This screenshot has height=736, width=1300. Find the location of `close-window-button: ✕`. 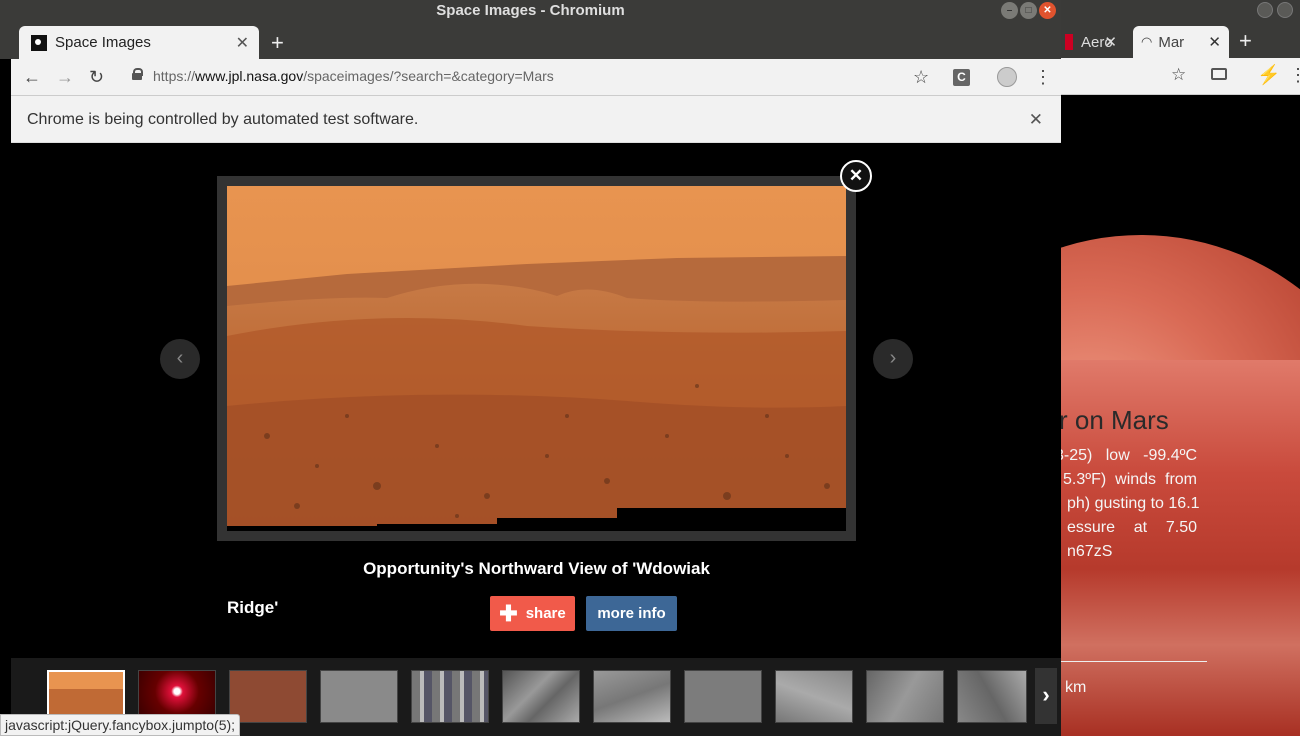

close-window-button: ✕ is located at coordinates (1047, 10).